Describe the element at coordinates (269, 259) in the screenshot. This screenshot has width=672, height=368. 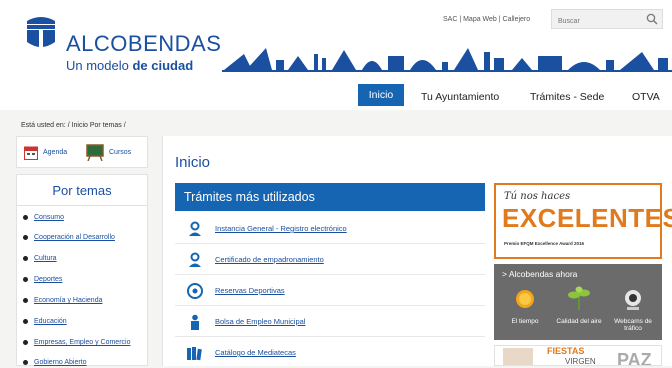
I see `tramite-label: Certificado de empadronamiento` at that location.